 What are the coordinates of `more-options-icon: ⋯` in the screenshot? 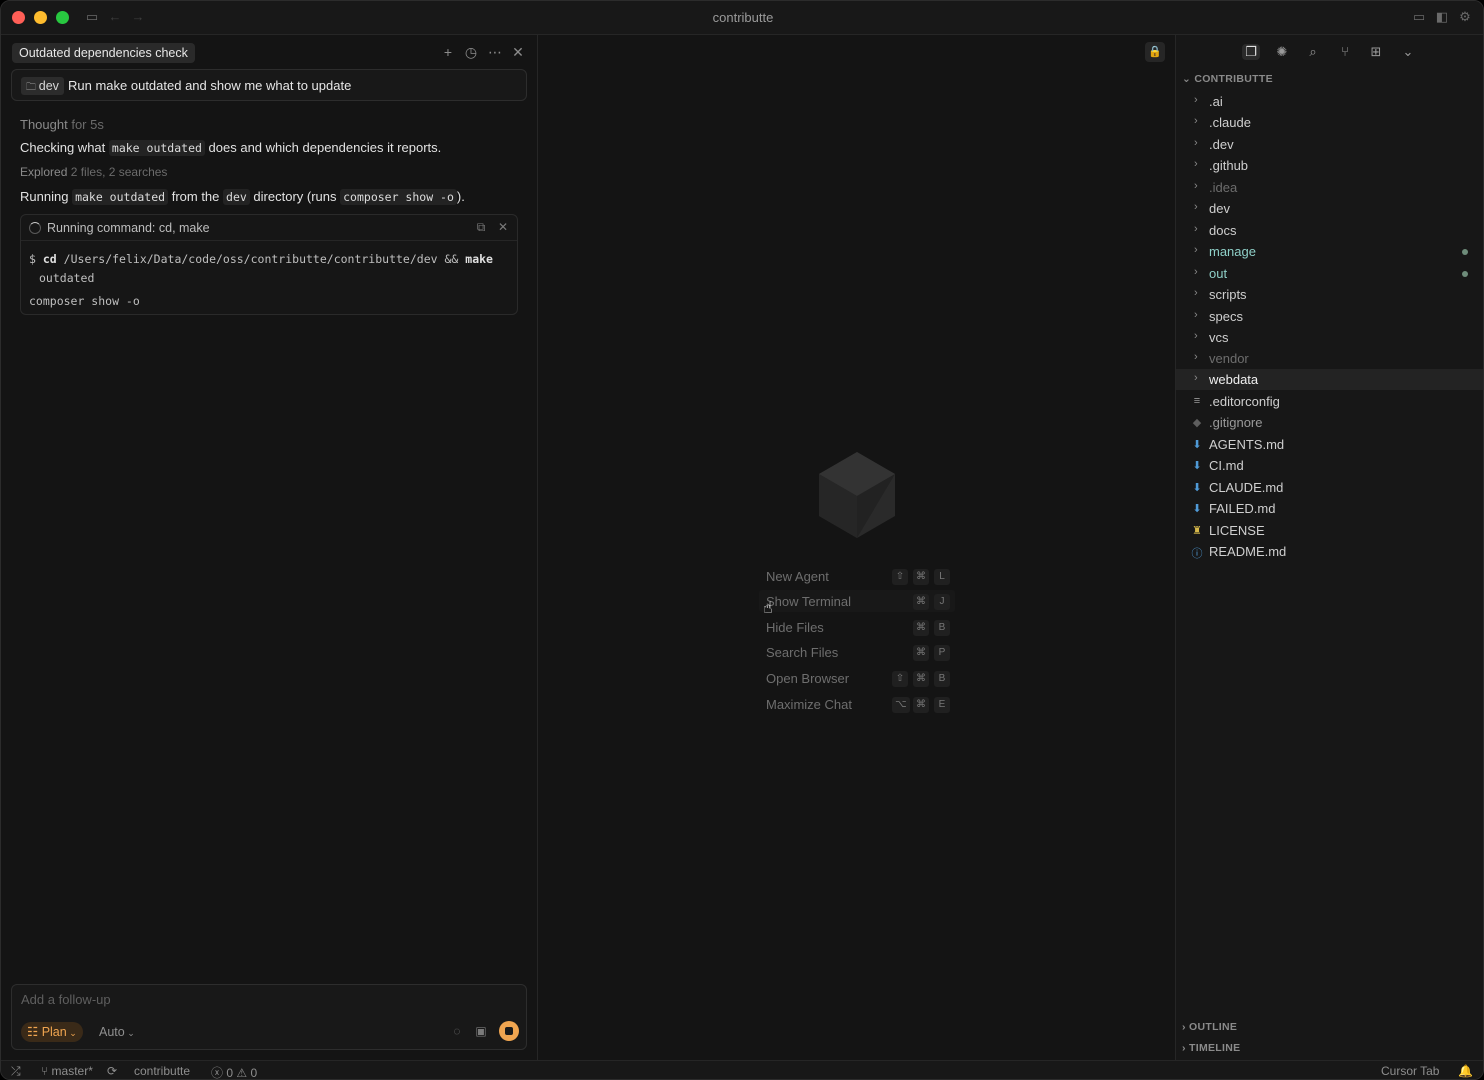 It's located at (495, 52).